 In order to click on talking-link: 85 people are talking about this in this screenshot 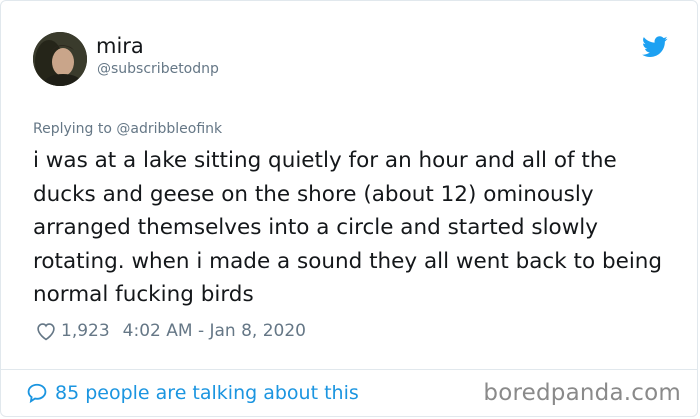, I will do `click(192, 393)`.